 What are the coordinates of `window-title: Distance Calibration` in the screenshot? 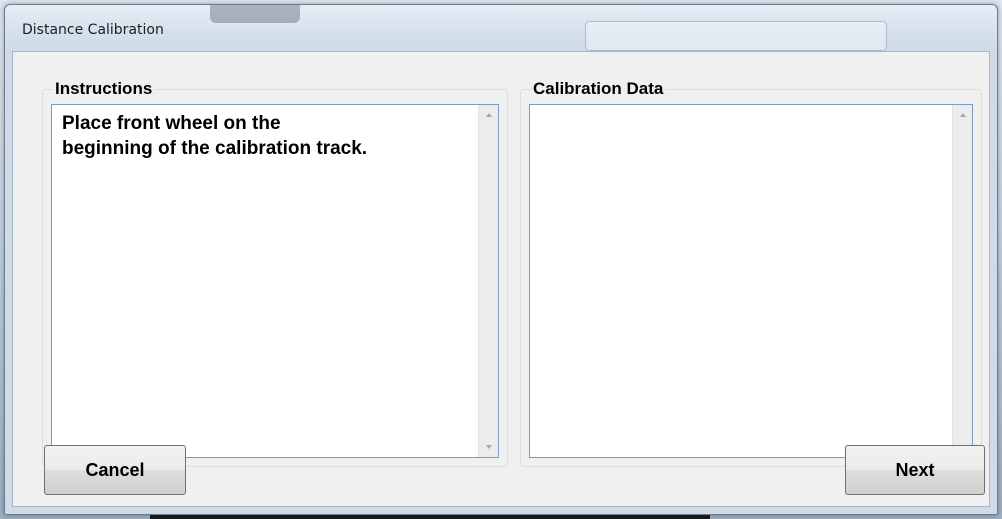 It's located at (93, 30).